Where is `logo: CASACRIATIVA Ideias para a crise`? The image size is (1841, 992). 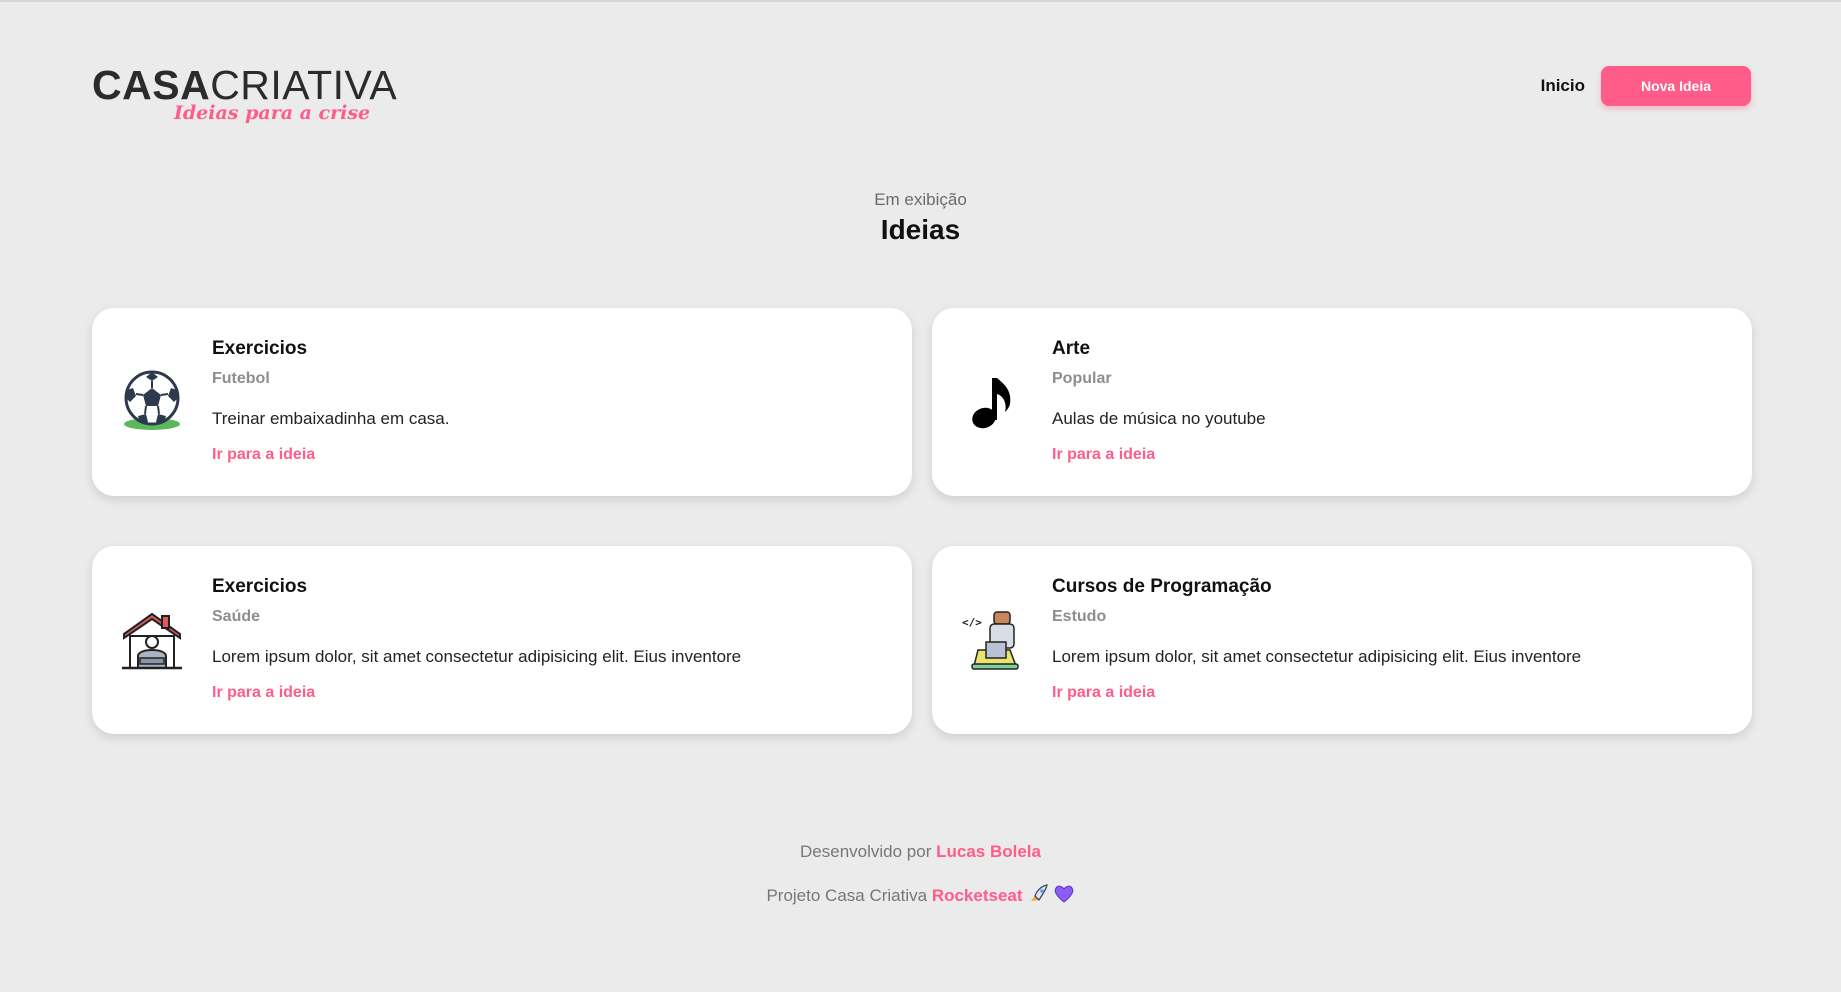
logo: CASACRIATIVA Ideias para a crise is located at coordinates (244, 97).